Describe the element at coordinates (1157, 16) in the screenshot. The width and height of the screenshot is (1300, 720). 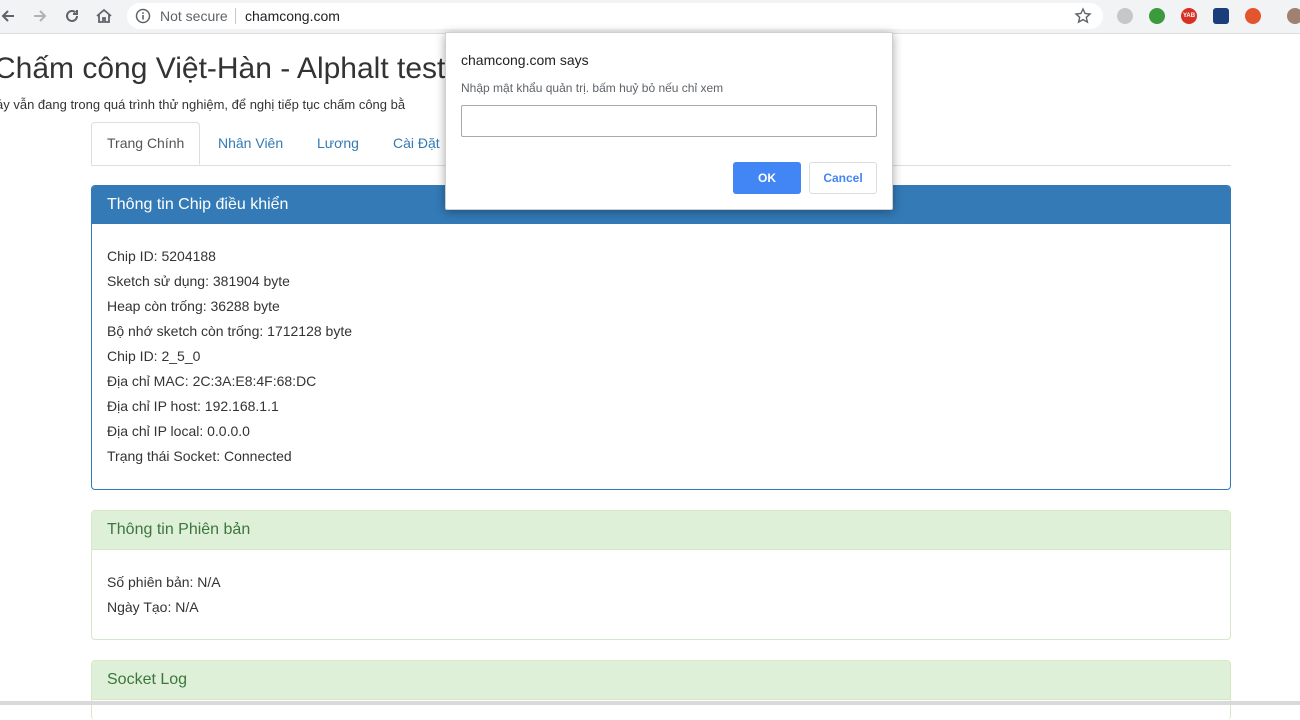
I see `globe-extension-icon` at that location.